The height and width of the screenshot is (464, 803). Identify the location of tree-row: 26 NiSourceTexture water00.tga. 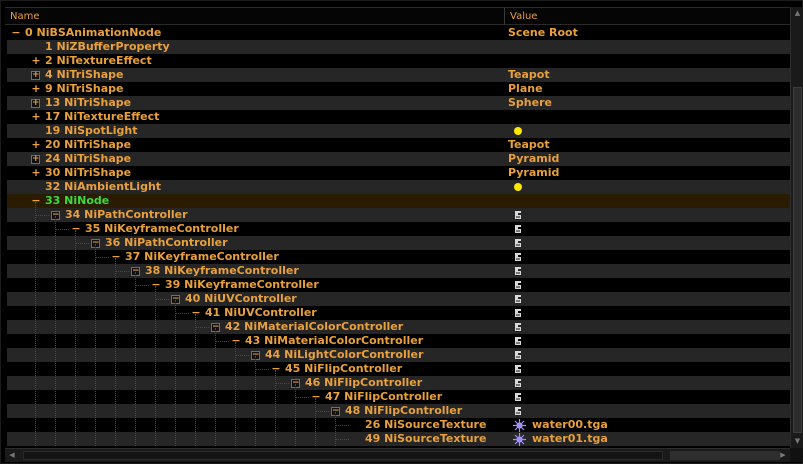
(398, 425).